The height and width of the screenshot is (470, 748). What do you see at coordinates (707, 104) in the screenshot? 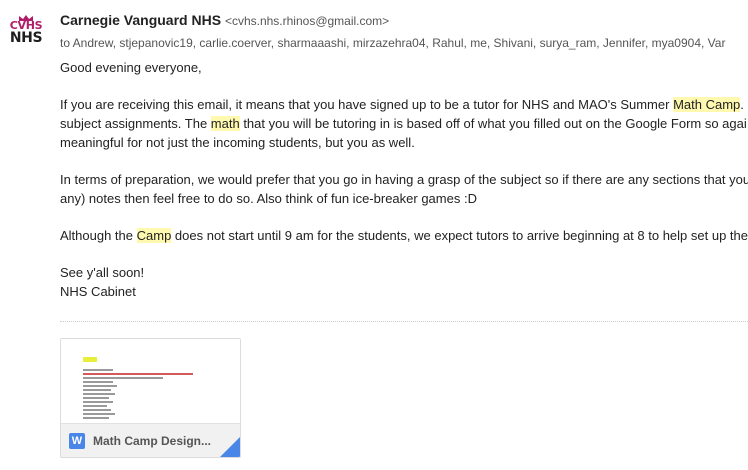
I see `search-highlight: Math Camp` at bounding box center [707, 104].